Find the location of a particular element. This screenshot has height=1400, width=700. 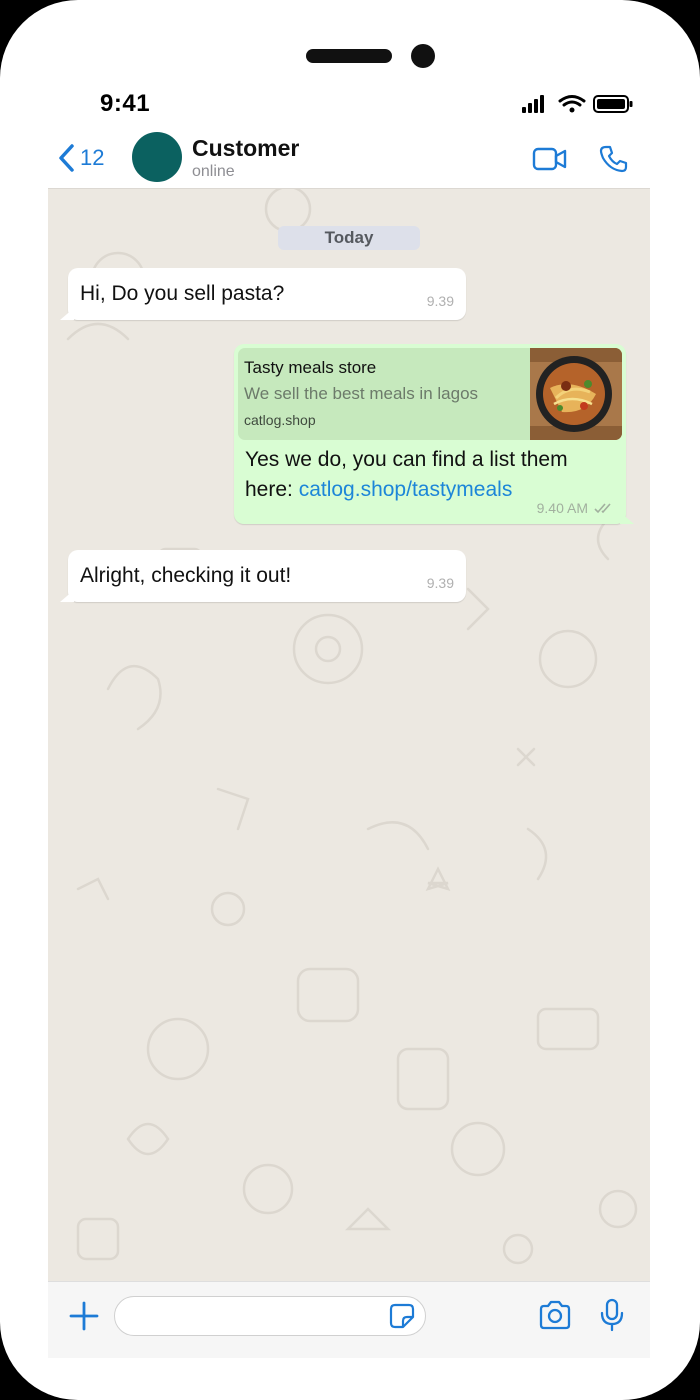

incoming-message: Hi, Do you sell pasta? 9.39 is located at coordinates (263, 294).